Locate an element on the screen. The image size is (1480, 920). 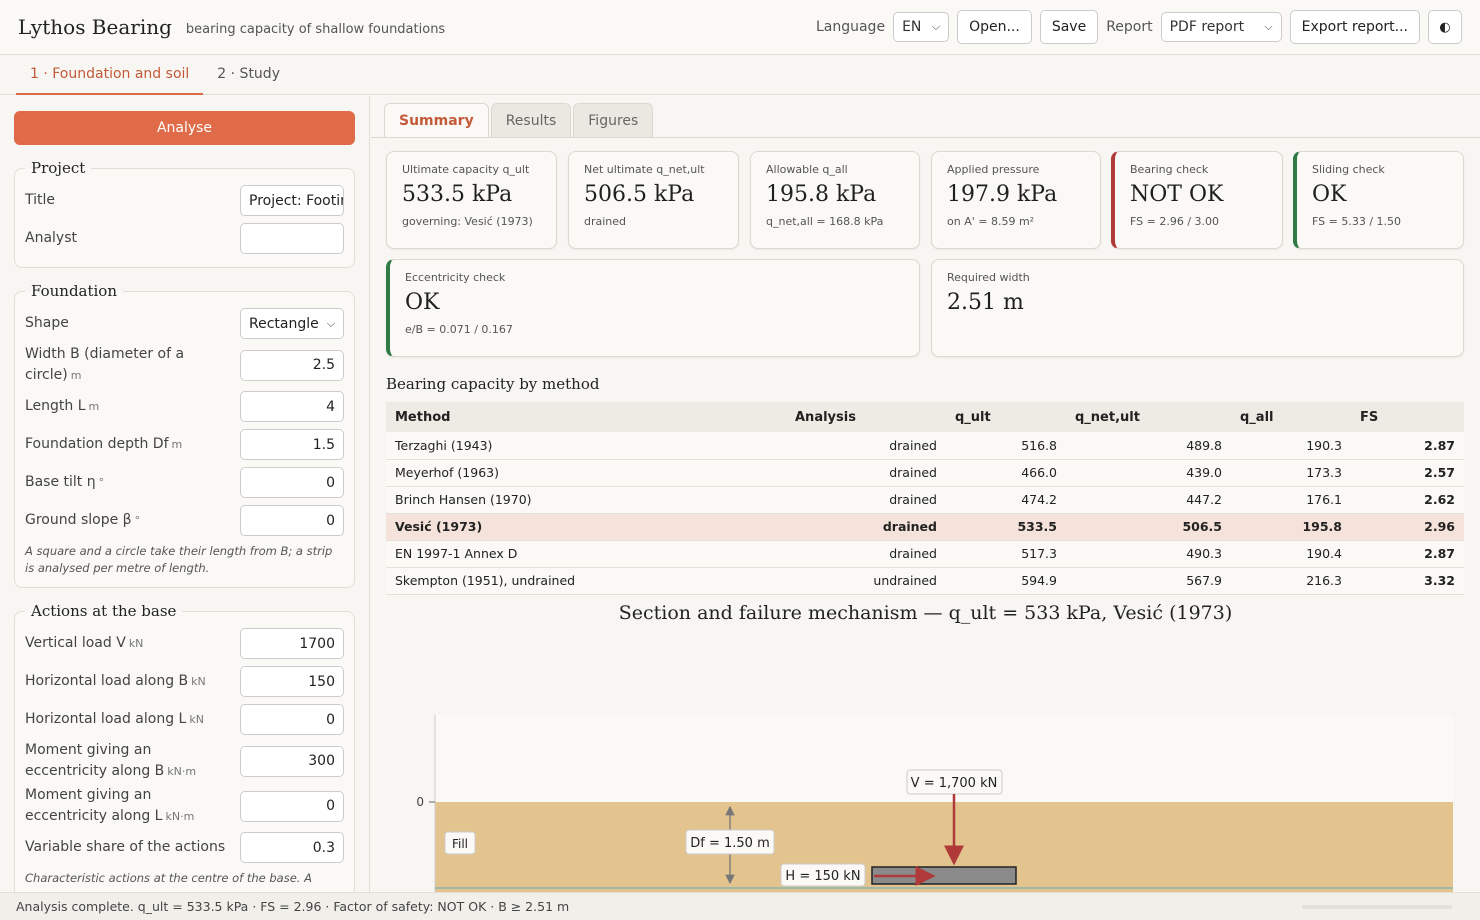
col-qall: q_all is located at coordinates (1291, 417).